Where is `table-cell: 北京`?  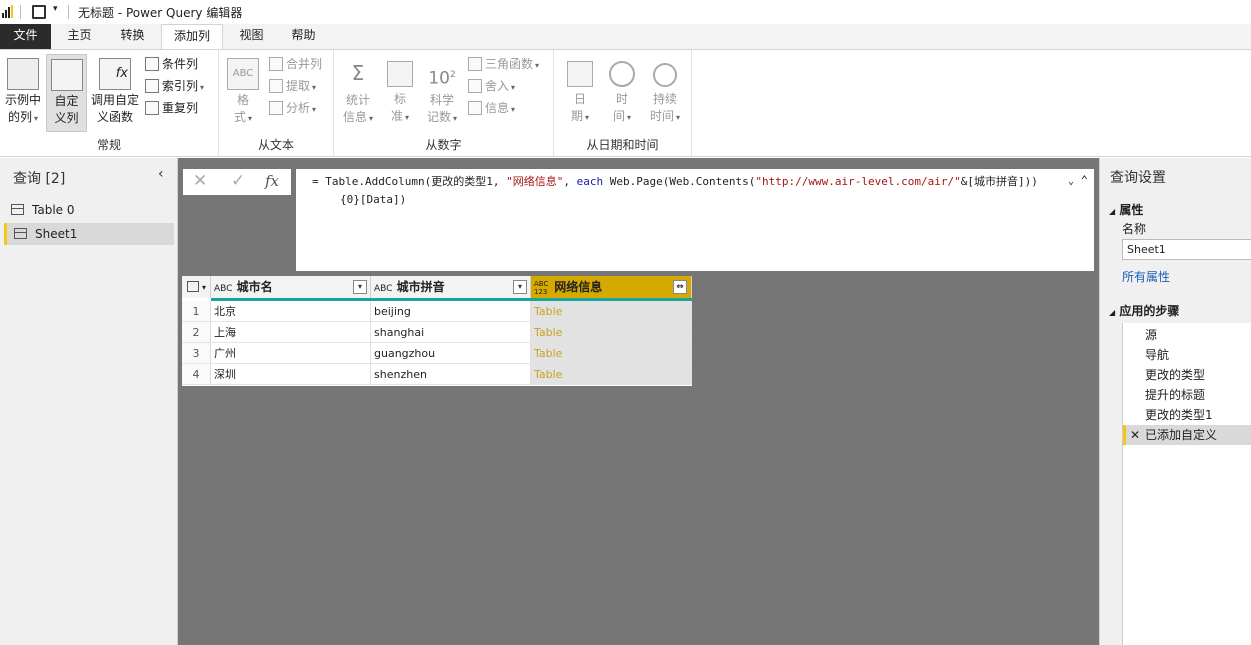
table-cell: 北京 is located at coordinates (291, 311).